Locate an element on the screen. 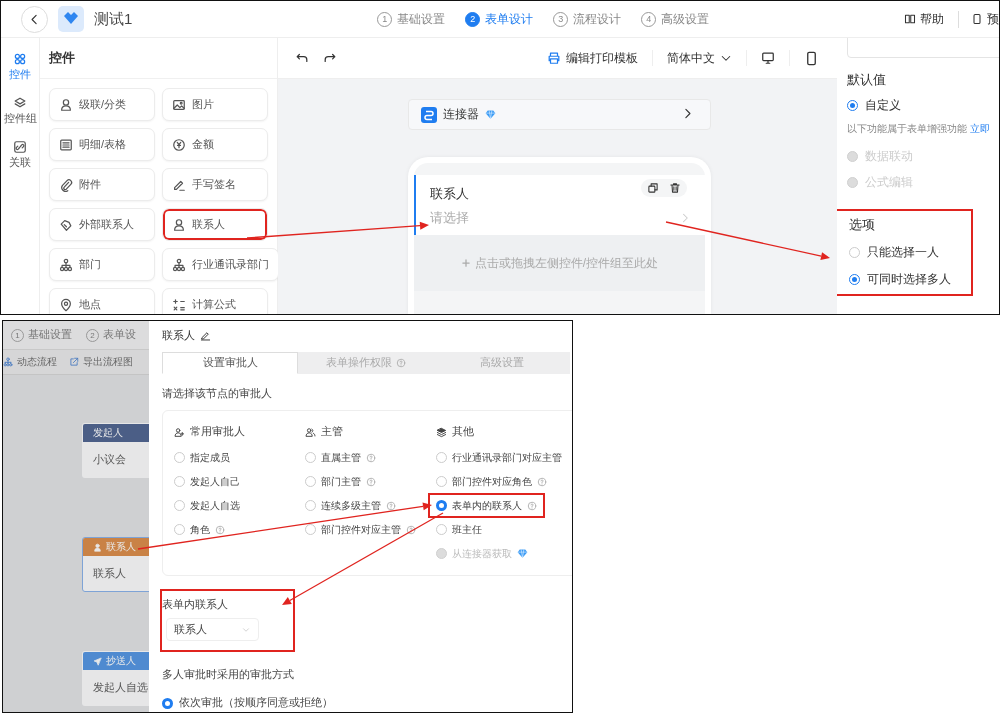 The image size is (1002, 713). coin-icon is located at coordinates (179, 144).